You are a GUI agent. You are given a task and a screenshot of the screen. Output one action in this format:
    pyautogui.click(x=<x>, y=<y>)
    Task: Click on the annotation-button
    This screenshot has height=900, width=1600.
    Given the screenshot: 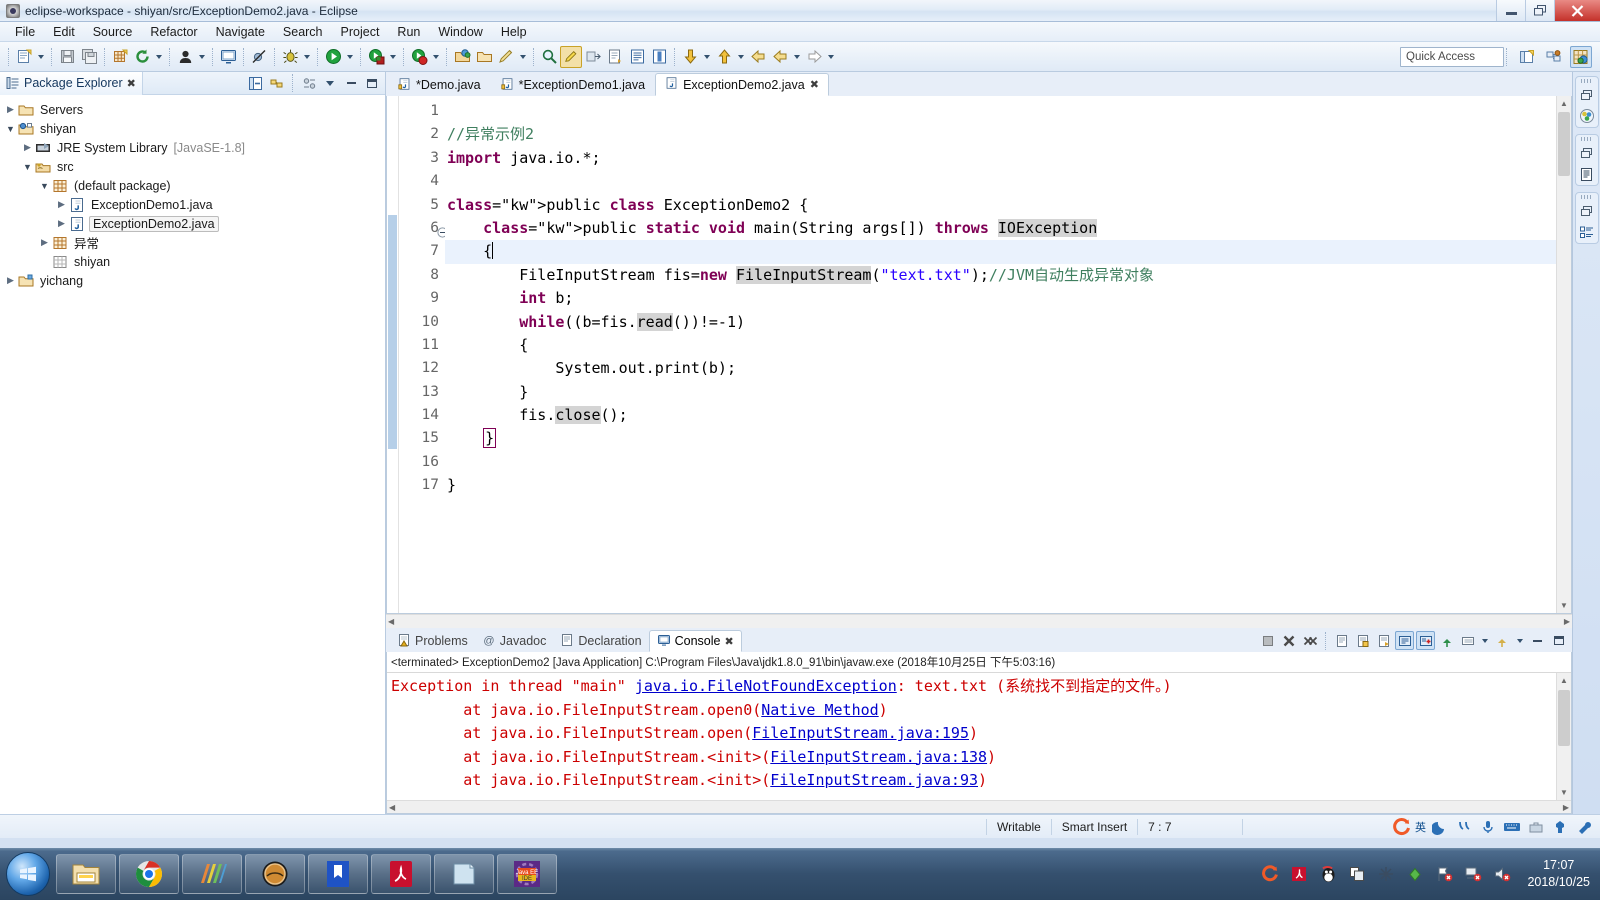 What is the action you would take?
    pyautogui.click(x=506, y=57)
    